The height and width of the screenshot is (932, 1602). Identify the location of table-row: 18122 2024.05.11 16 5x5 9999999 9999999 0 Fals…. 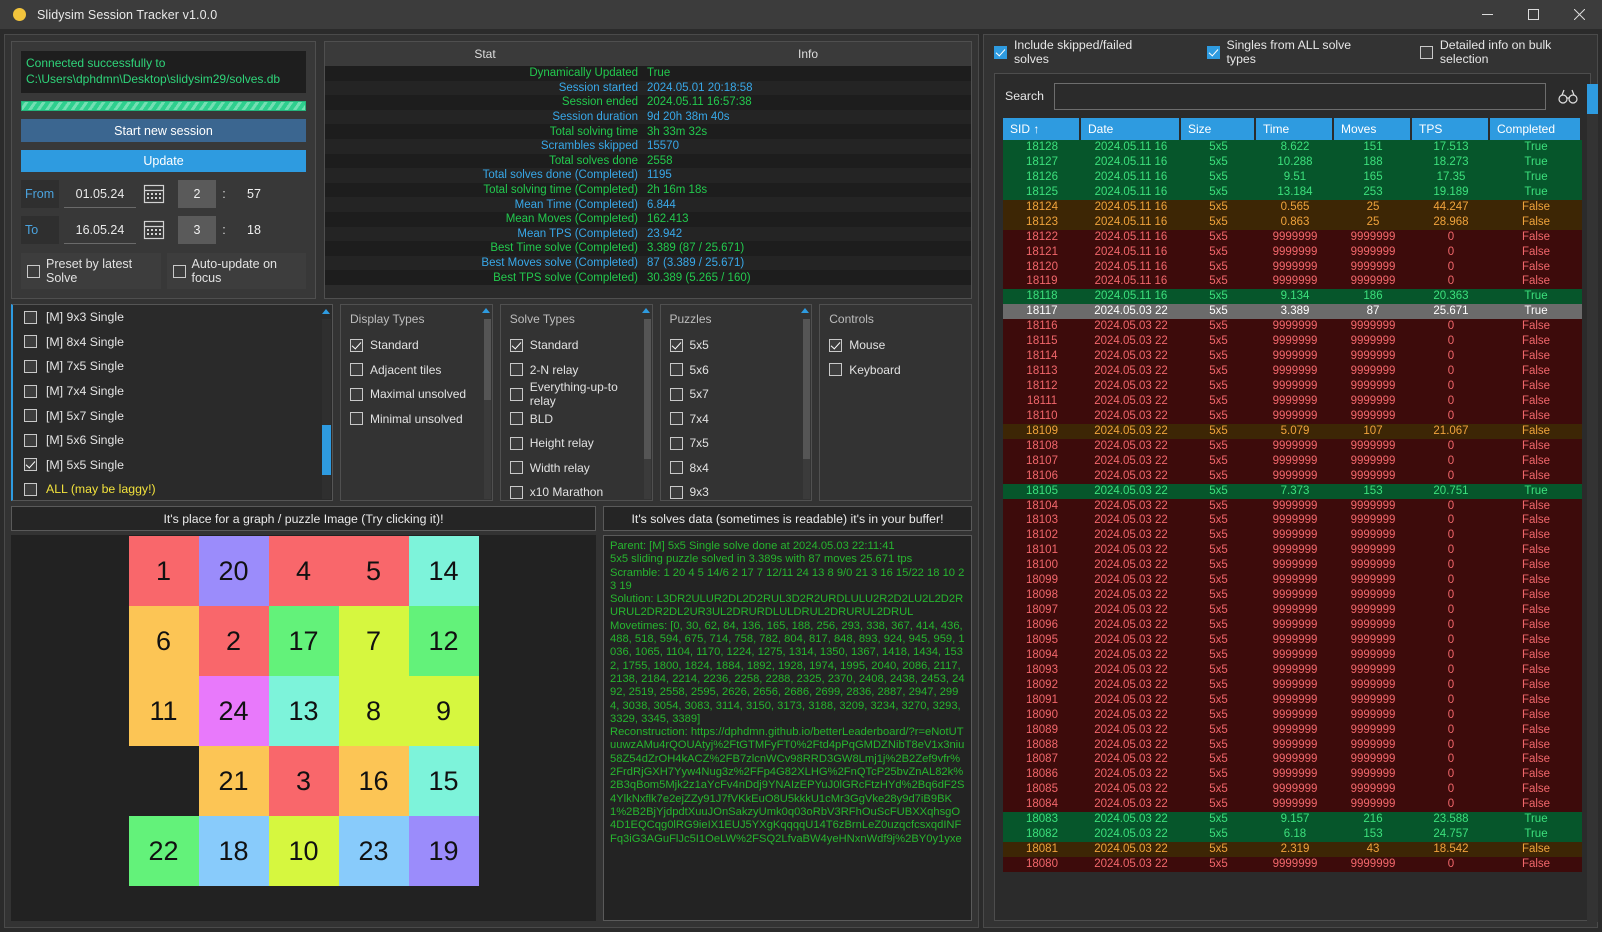
(1292, 237).